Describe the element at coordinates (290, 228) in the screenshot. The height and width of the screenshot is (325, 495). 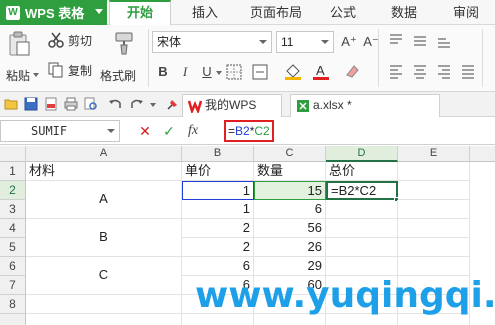
I see `cell-c4: 56` at that location.